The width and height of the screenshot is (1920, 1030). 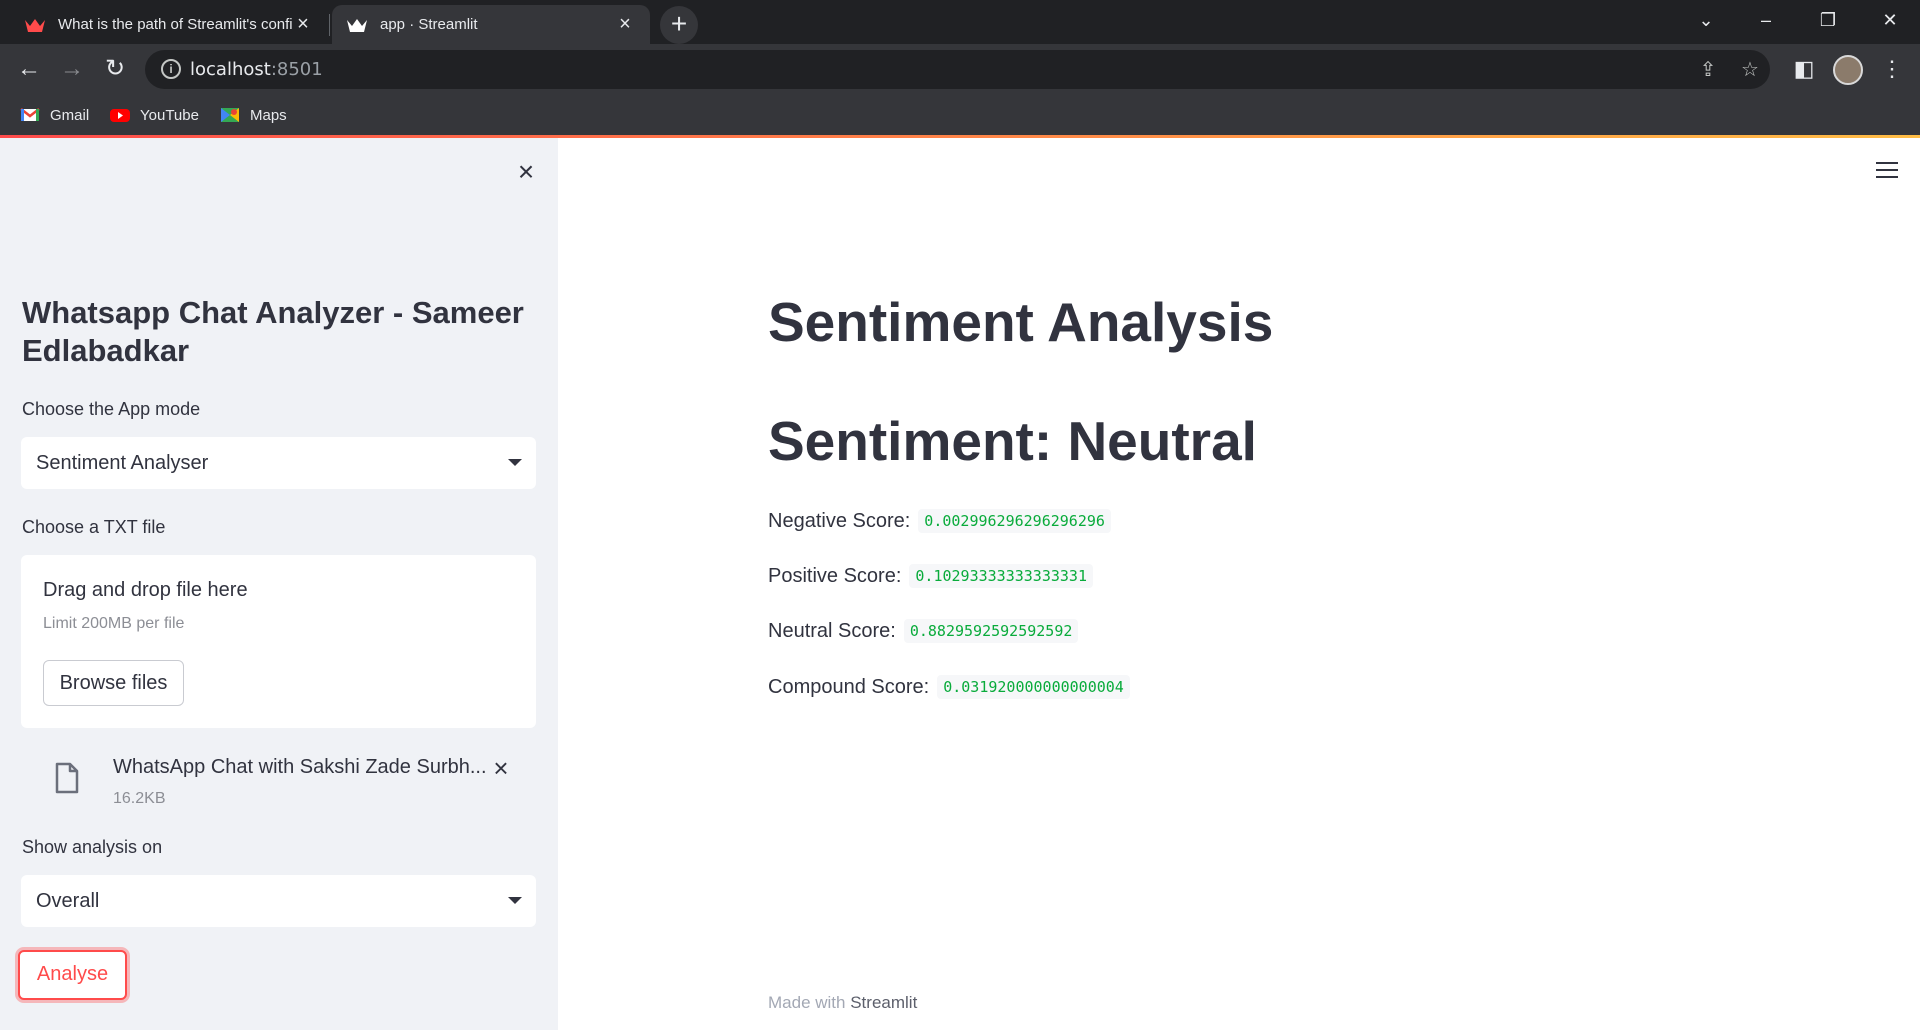 What do you see at coordinates (1892, 69) in the screenshot?
I see `more-menu-icon: ⋮` at bounding box center [1892, 69].